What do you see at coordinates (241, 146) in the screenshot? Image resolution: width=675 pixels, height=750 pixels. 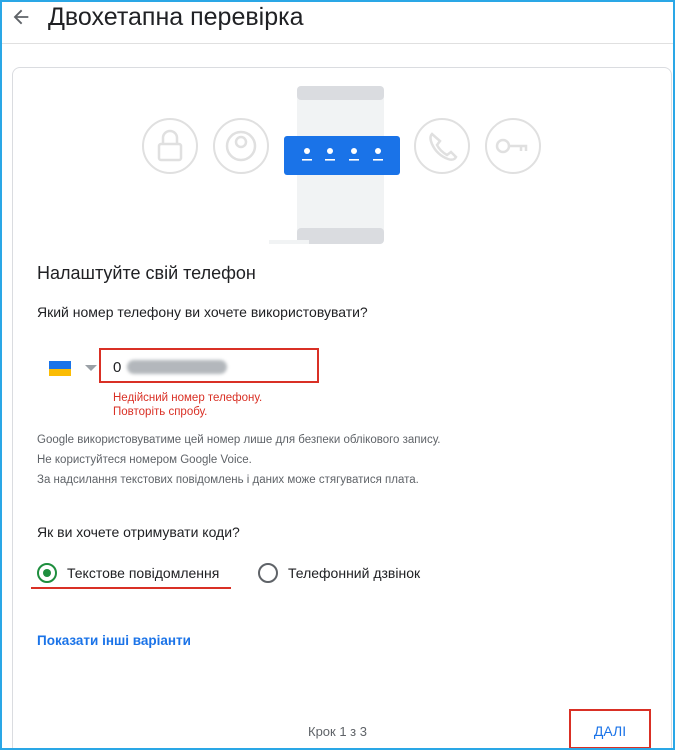 I see `account-circle-icon` at bounding box center [241, 146].